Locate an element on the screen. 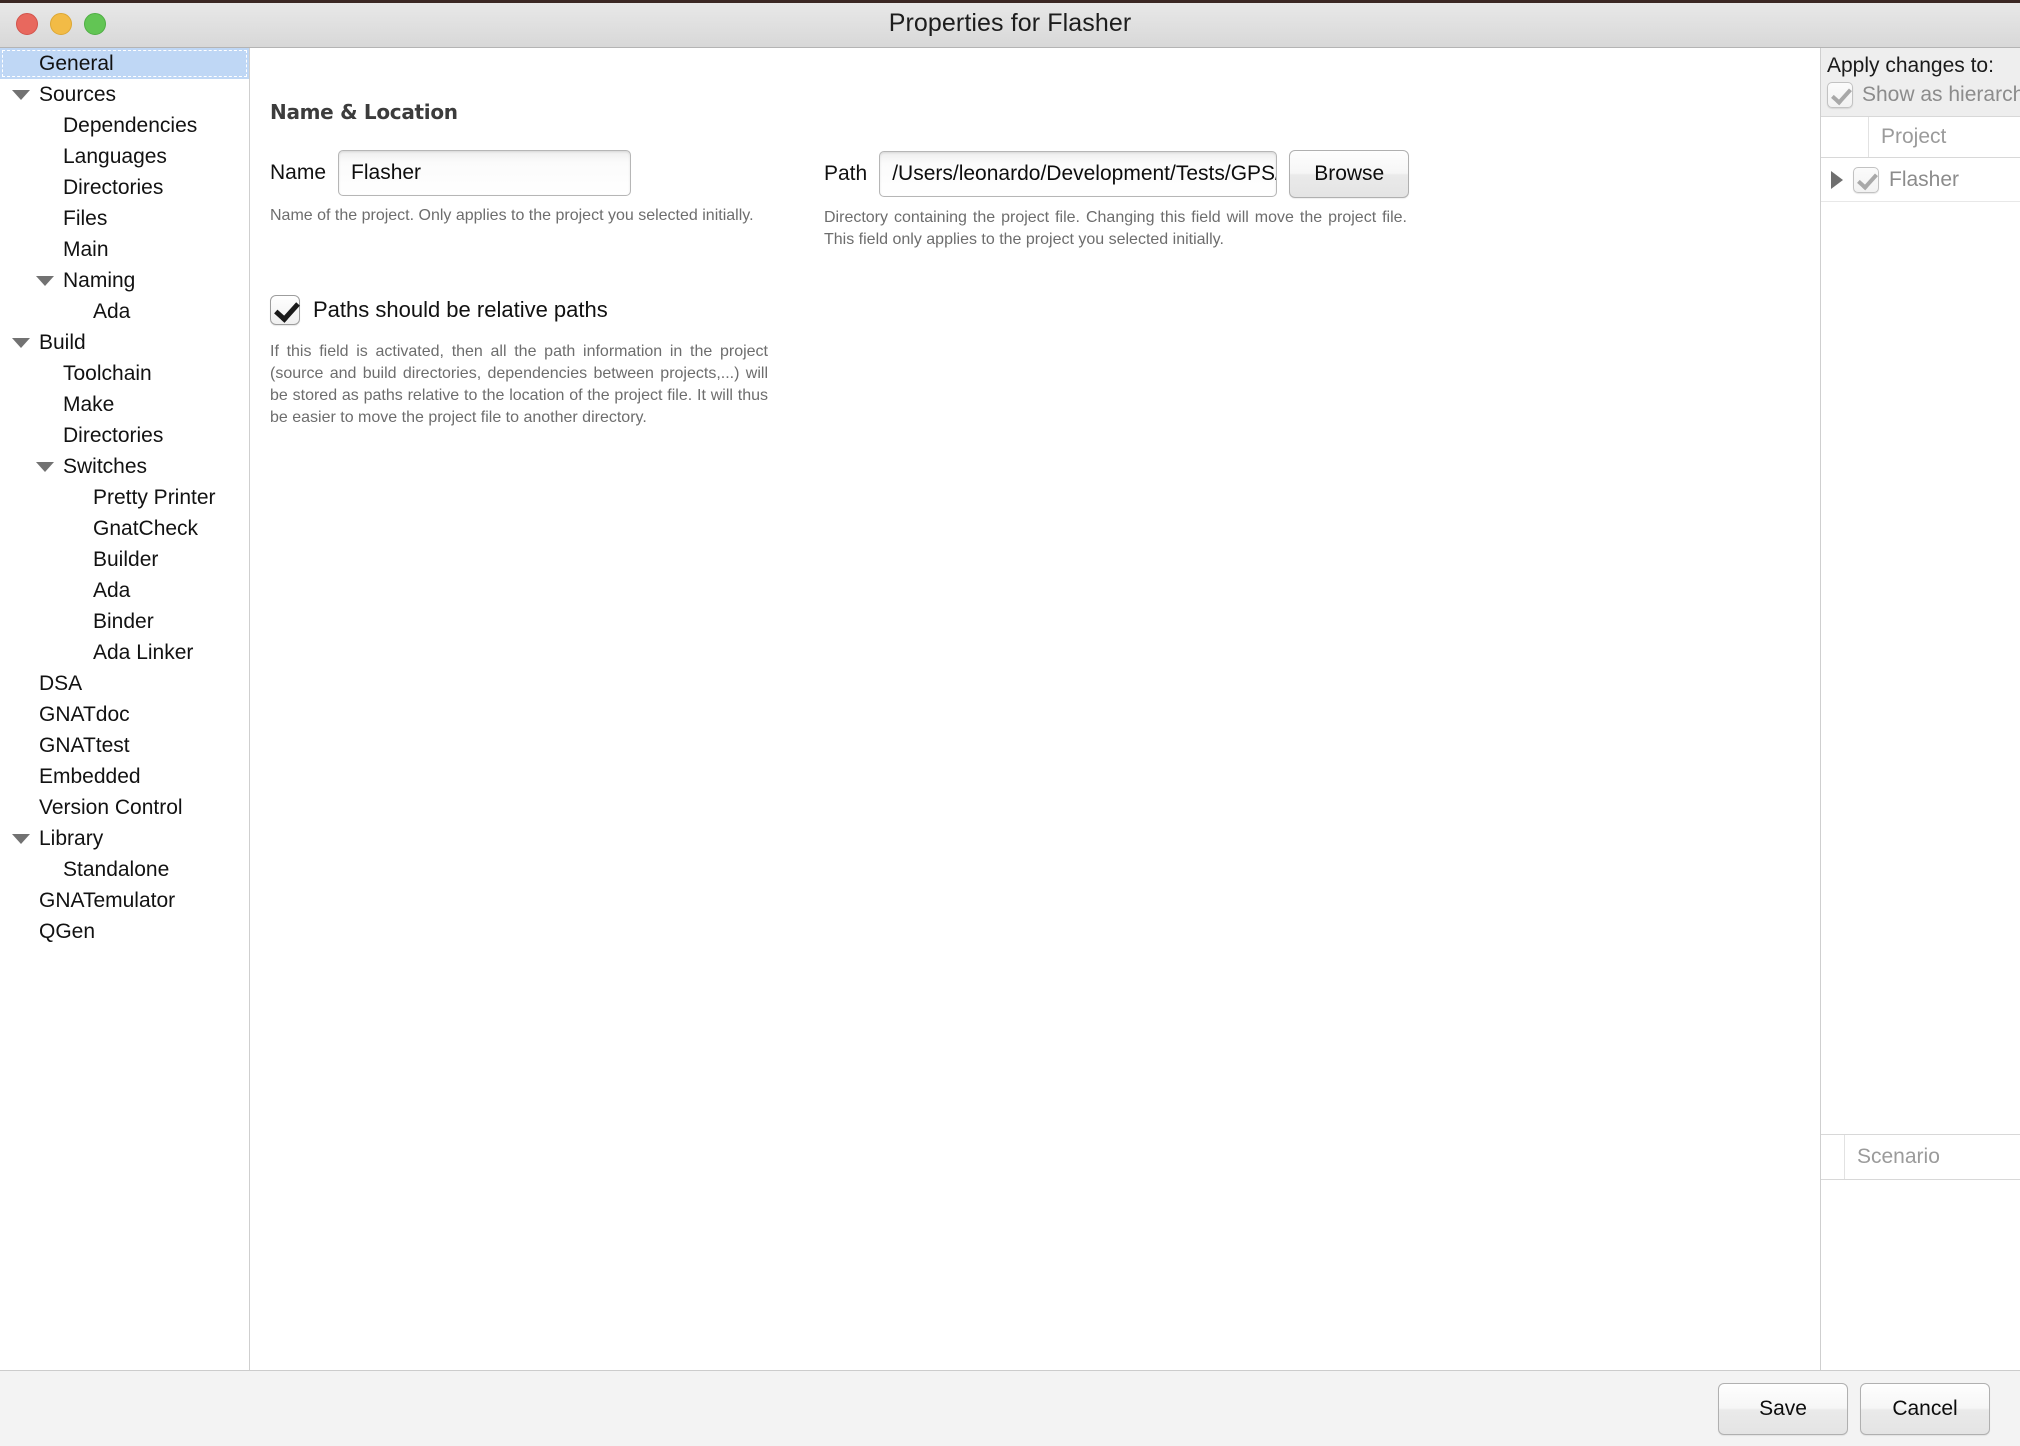  sidebar-item-gnattest: GNATtest is located at coordinates (124, 745).